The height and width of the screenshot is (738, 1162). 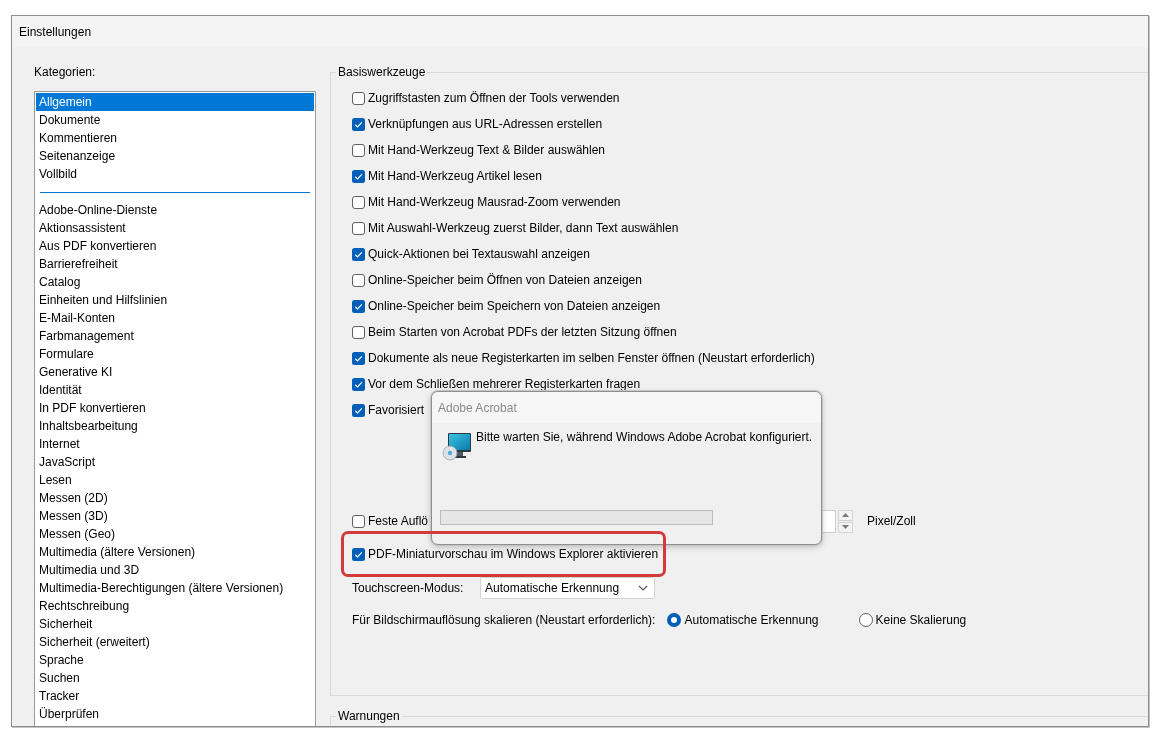 I want to click on category-item: Rechtschreibung, so click(x=175, y=606).